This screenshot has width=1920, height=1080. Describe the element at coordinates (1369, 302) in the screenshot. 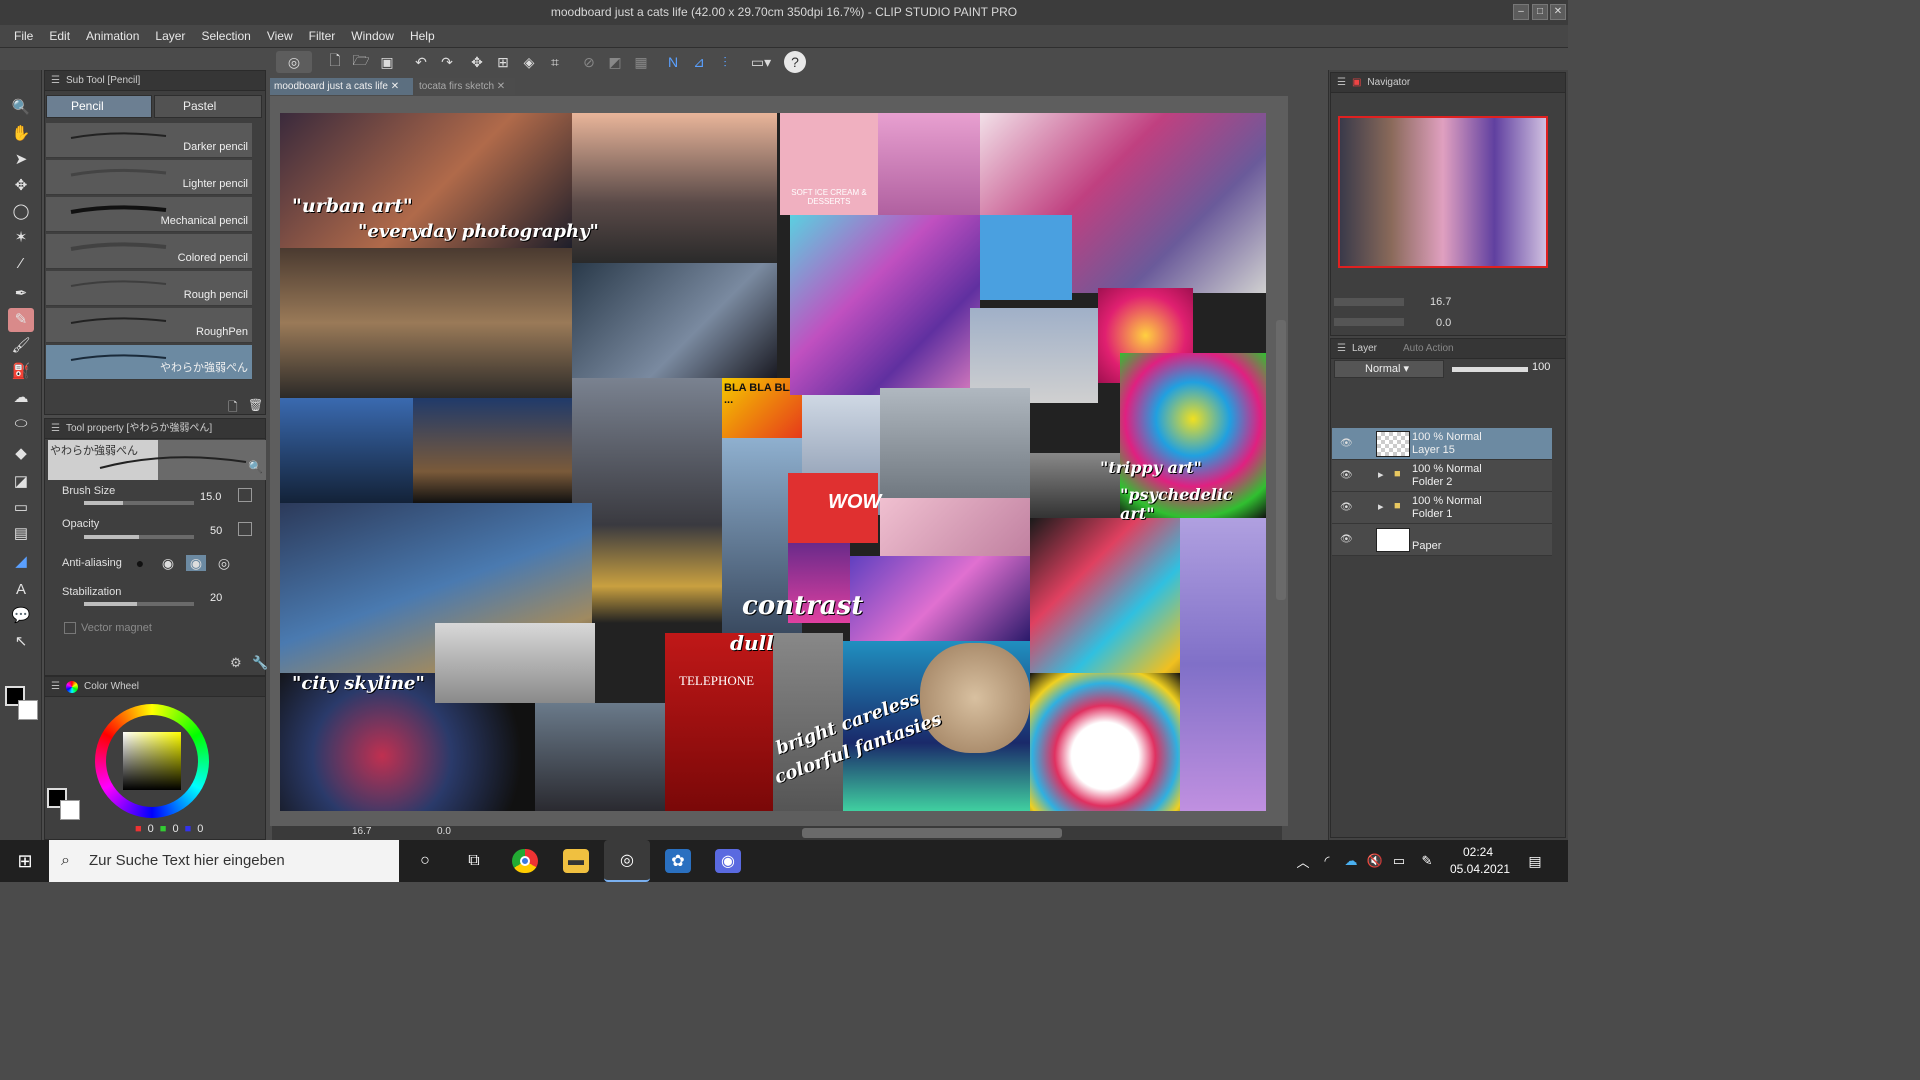

I see `navigator-zoom-slider` at that location.